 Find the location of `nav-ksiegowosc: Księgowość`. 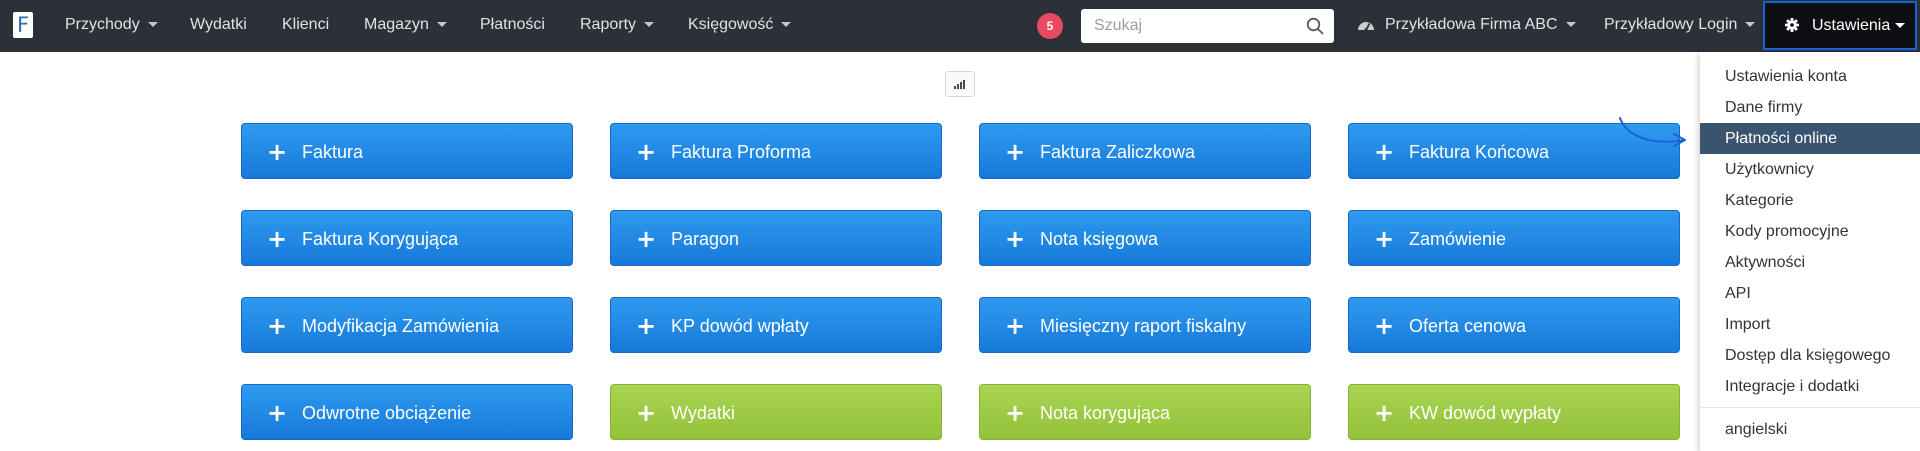

nav-ksiegowosc: Księgowość is located at coordinates (740, 26).